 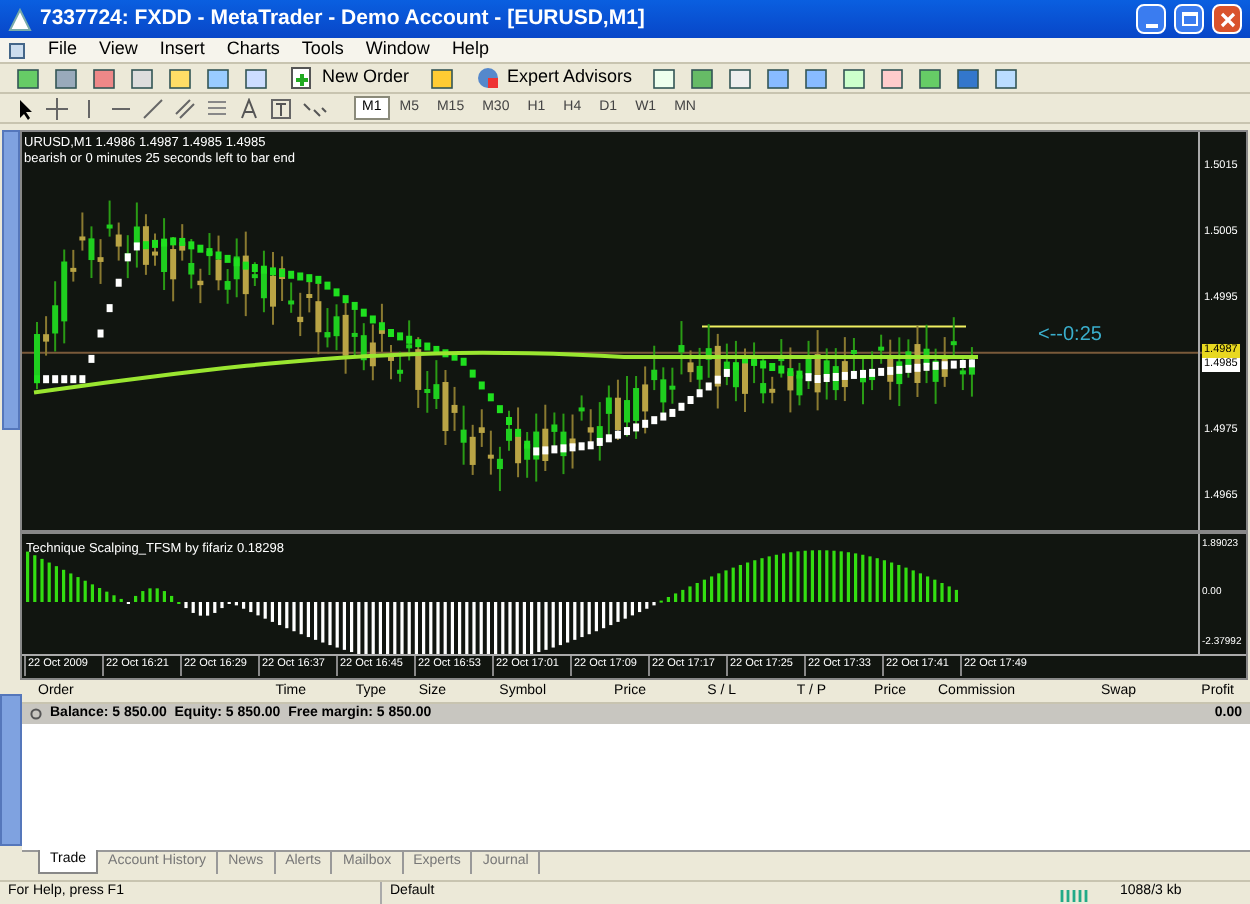 What do you see at coordinates (315, 108) in the screenshot?
I see `arrows-icon` at bounding box center [315, 108].